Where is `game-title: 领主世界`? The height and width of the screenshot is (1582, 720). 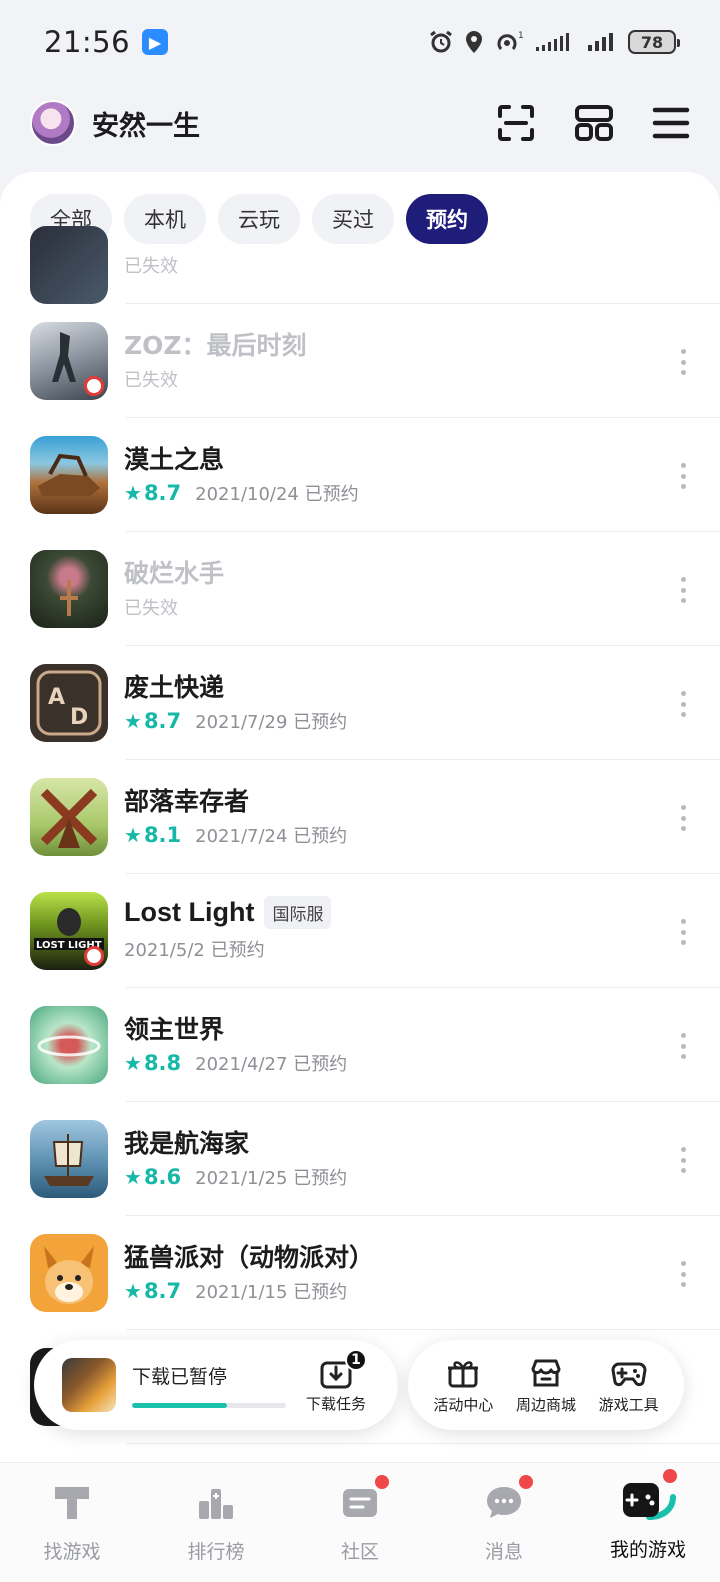 game-title: 领主世界 is located at coordinates (174, 1029).